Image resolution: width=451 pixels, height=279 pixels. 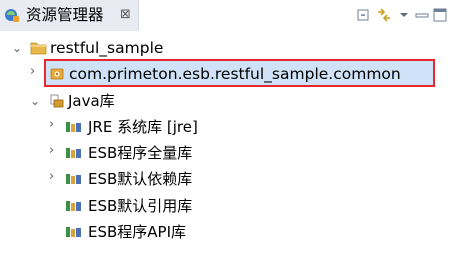 I want to click on collapse-all-icon, so click(x=363, y=15).